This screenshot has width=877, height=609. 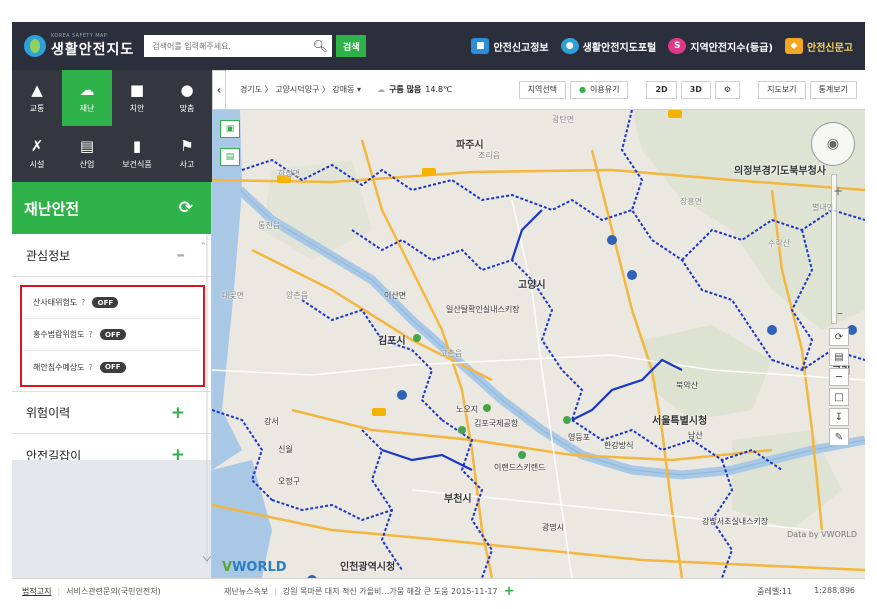 What do you see at coordinates (178, 413) in the screenshot?
I see `expand-icon: +` at bounding box center [178, 413].